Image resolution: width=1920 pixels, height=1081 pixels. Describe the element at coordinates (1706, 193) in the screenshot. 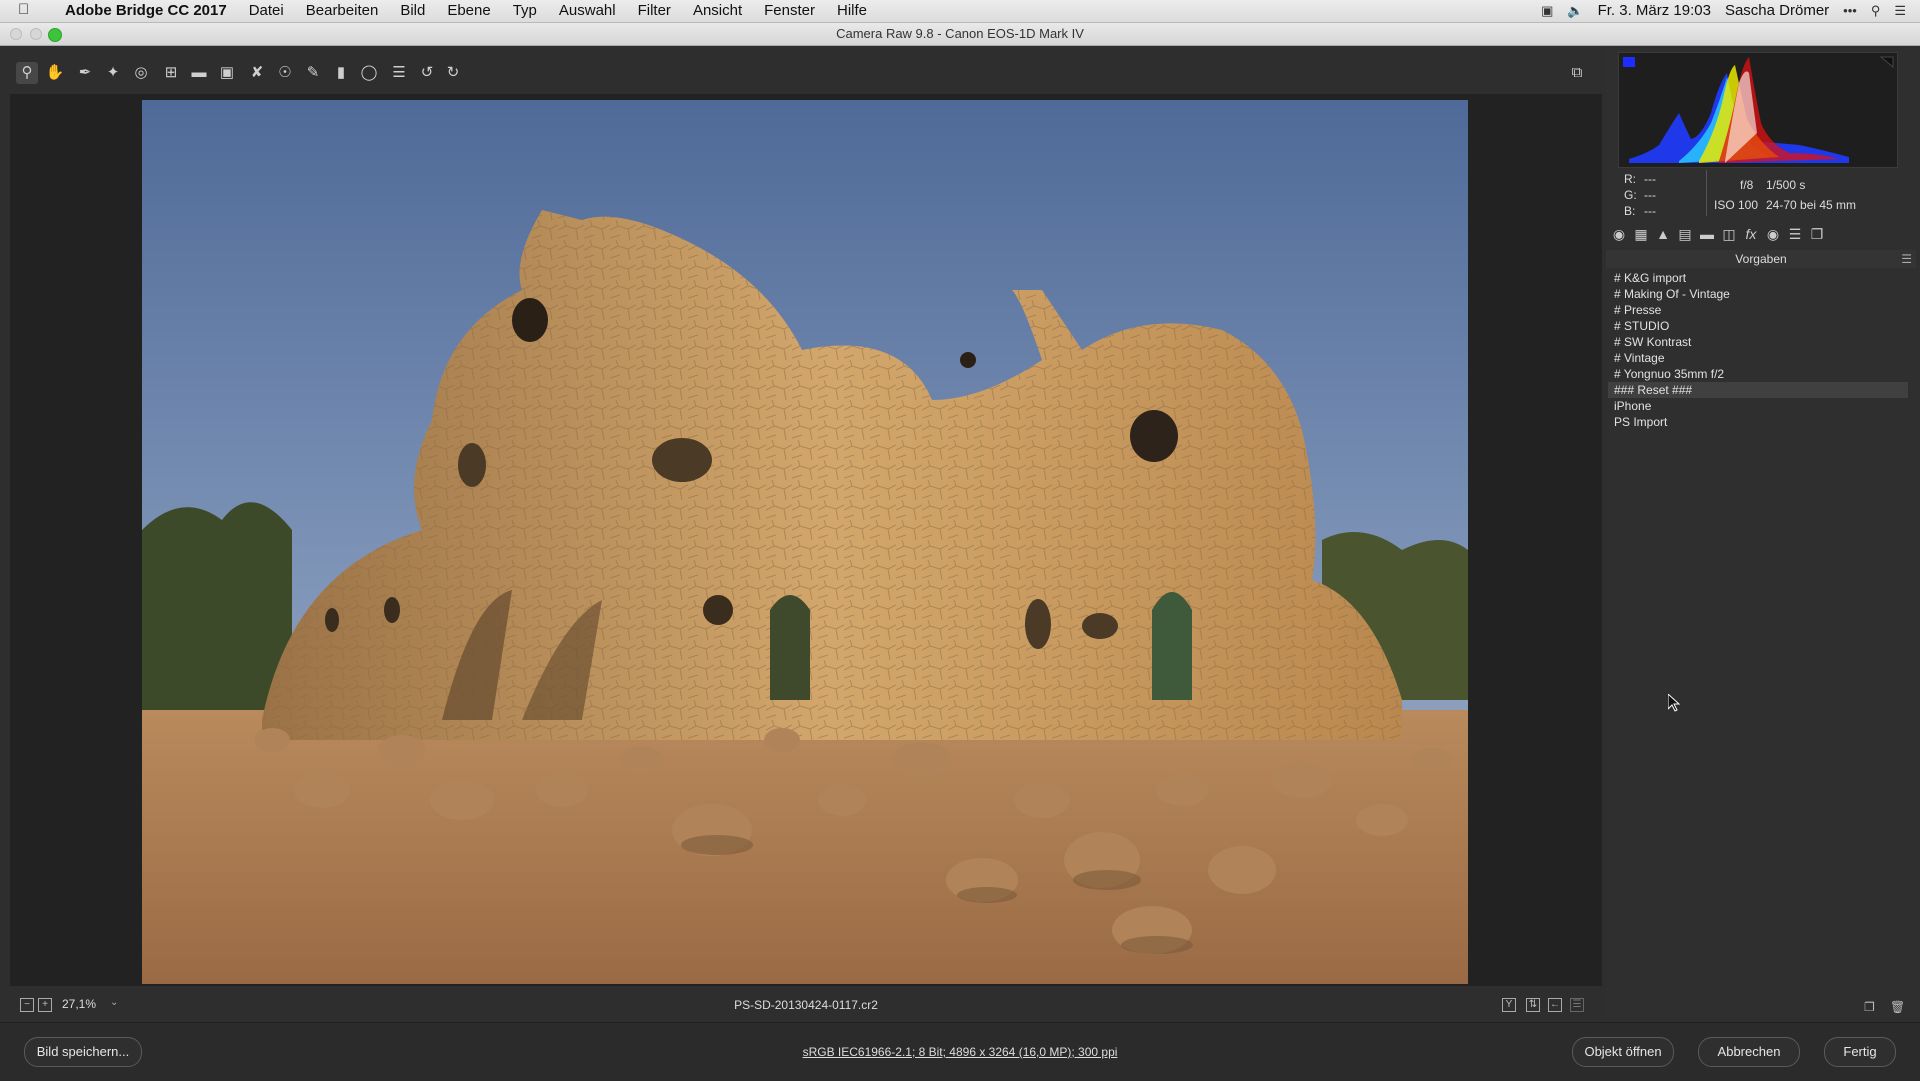

I see `readout-divider` at that location.